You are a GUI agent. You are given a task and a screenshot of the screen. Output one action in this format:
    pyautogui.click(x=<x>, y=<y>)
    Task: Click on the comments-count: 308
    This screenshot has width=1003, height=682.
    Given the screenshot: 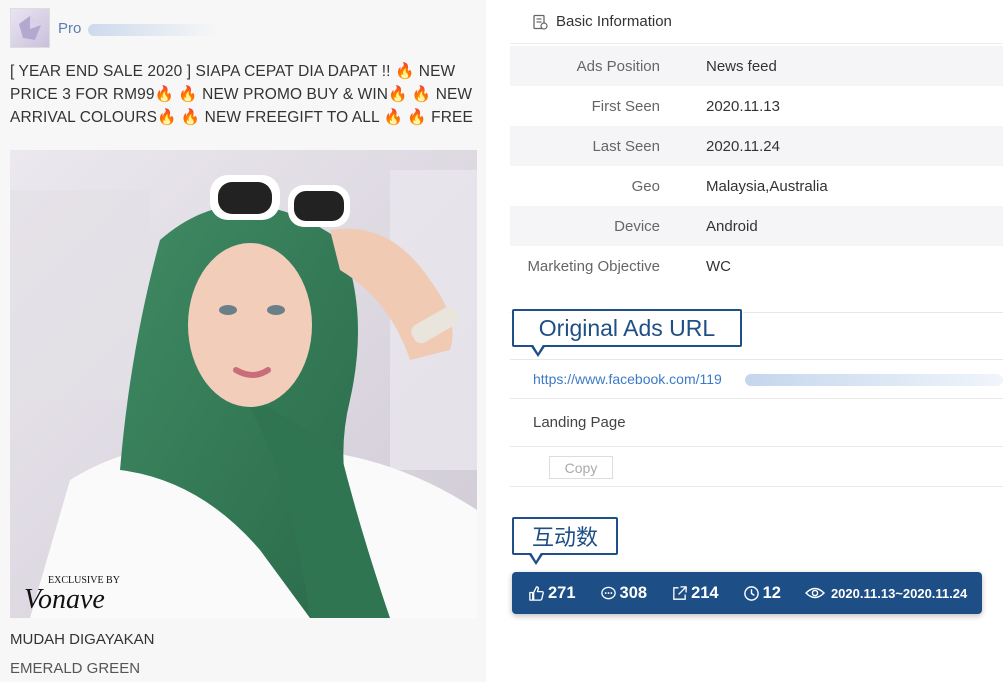 What is the action you would take?
    pyautogui.click(x=633, y=592)
    